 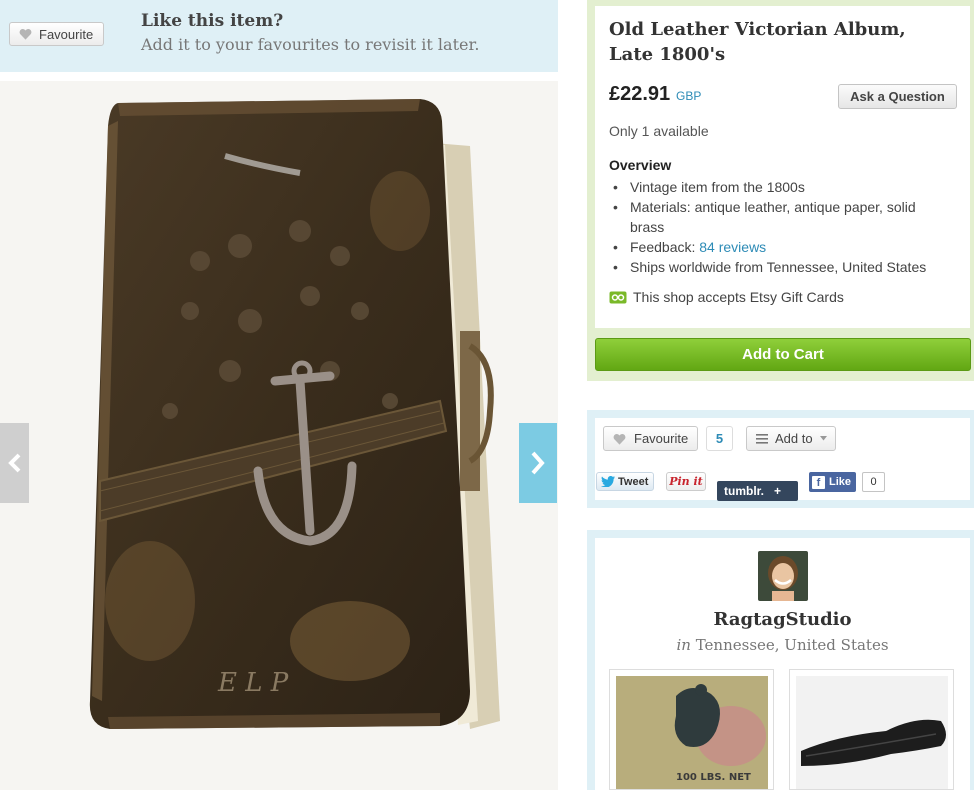 I want to click on tumblr-button: tumblr. +, so click(x=757, y=491).